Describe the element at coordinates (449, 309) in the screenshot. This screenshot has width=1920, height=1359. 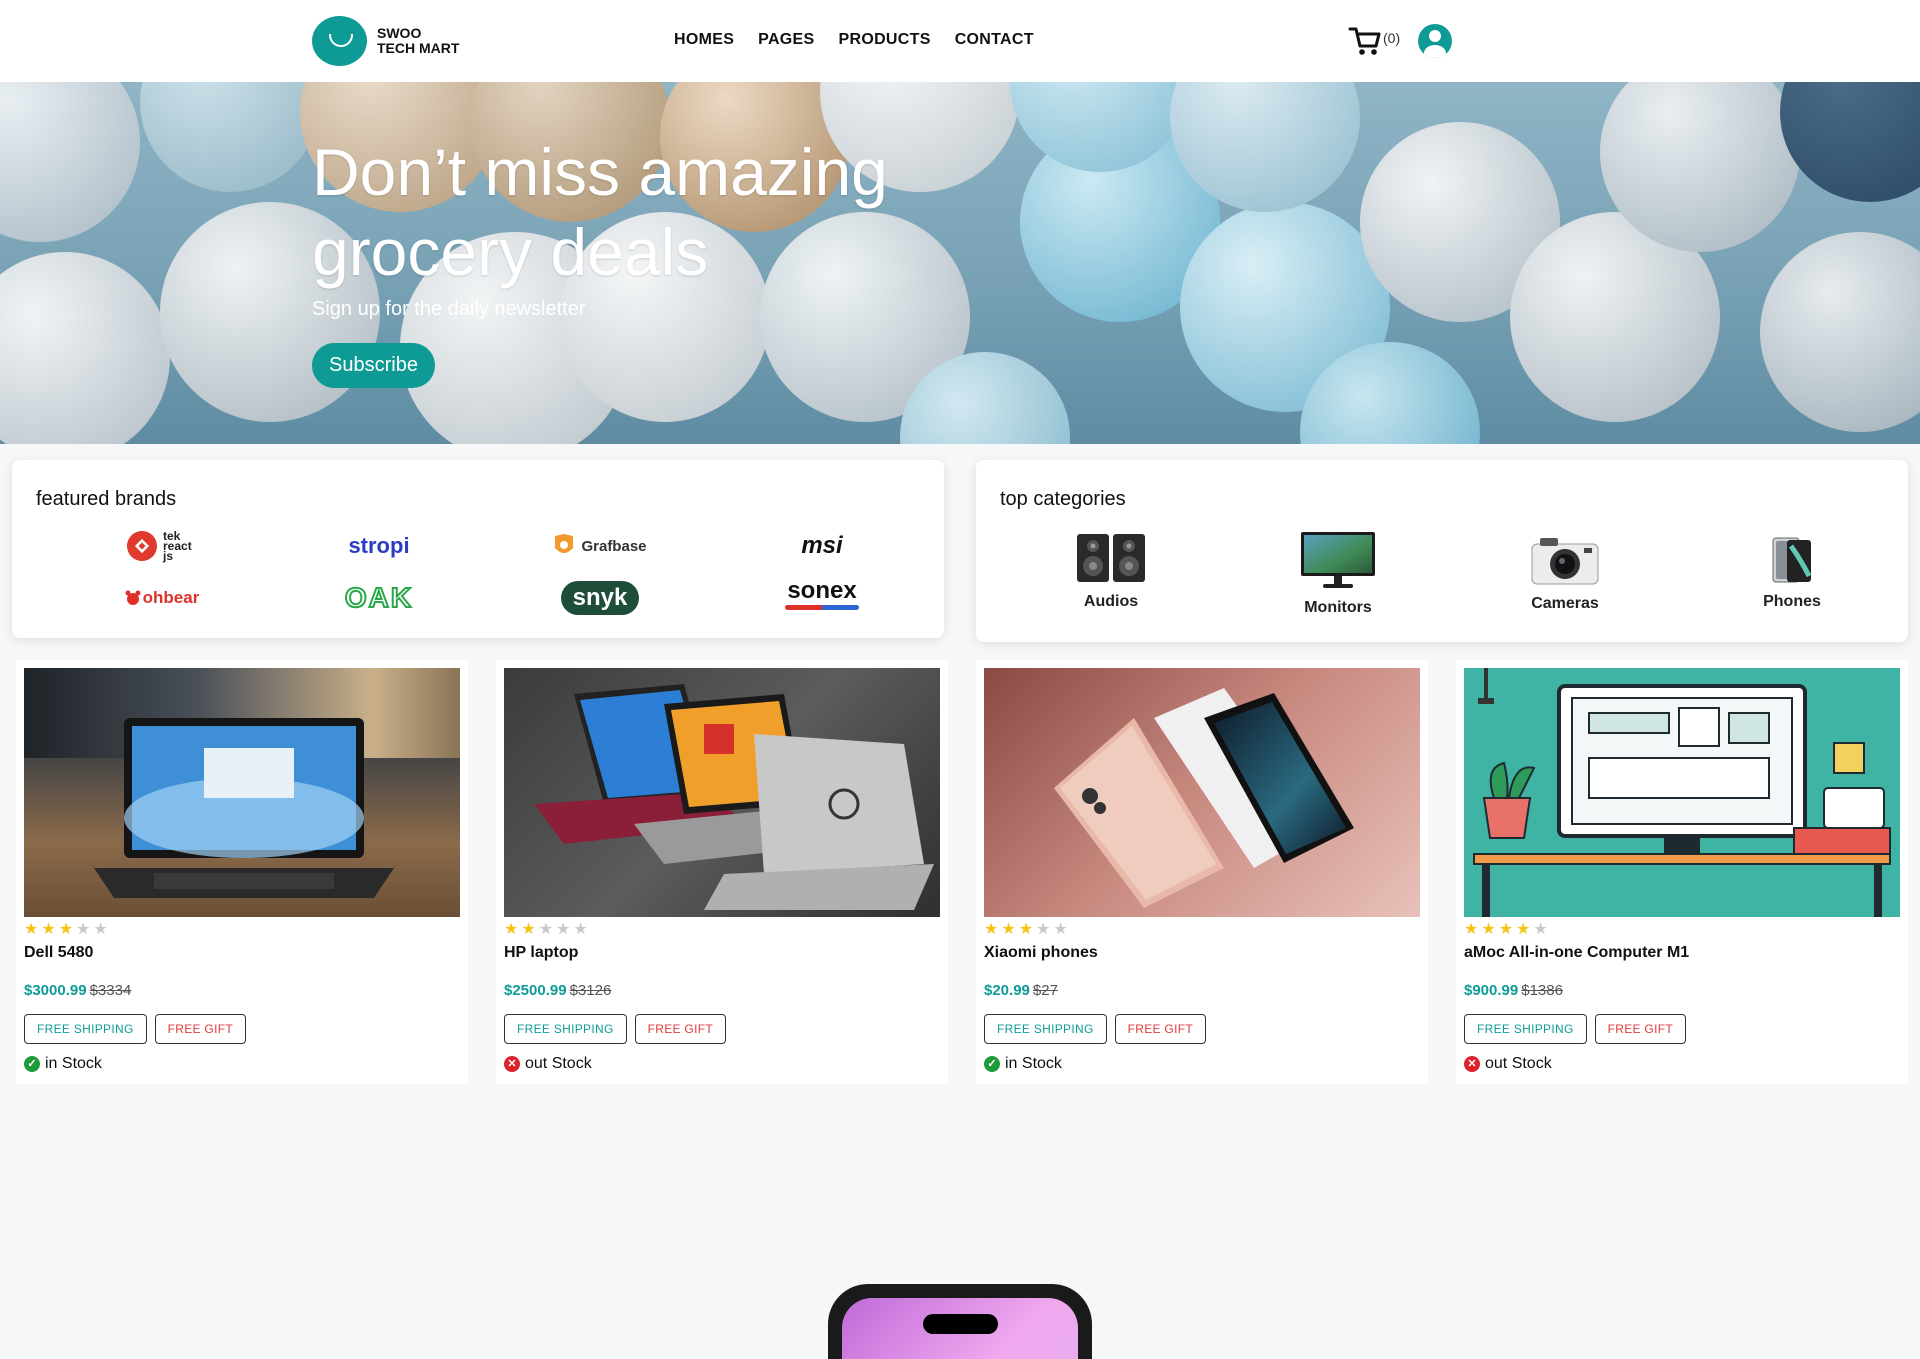
I see `hero-subtitle: Sign up for the daily newsletter` at that location.